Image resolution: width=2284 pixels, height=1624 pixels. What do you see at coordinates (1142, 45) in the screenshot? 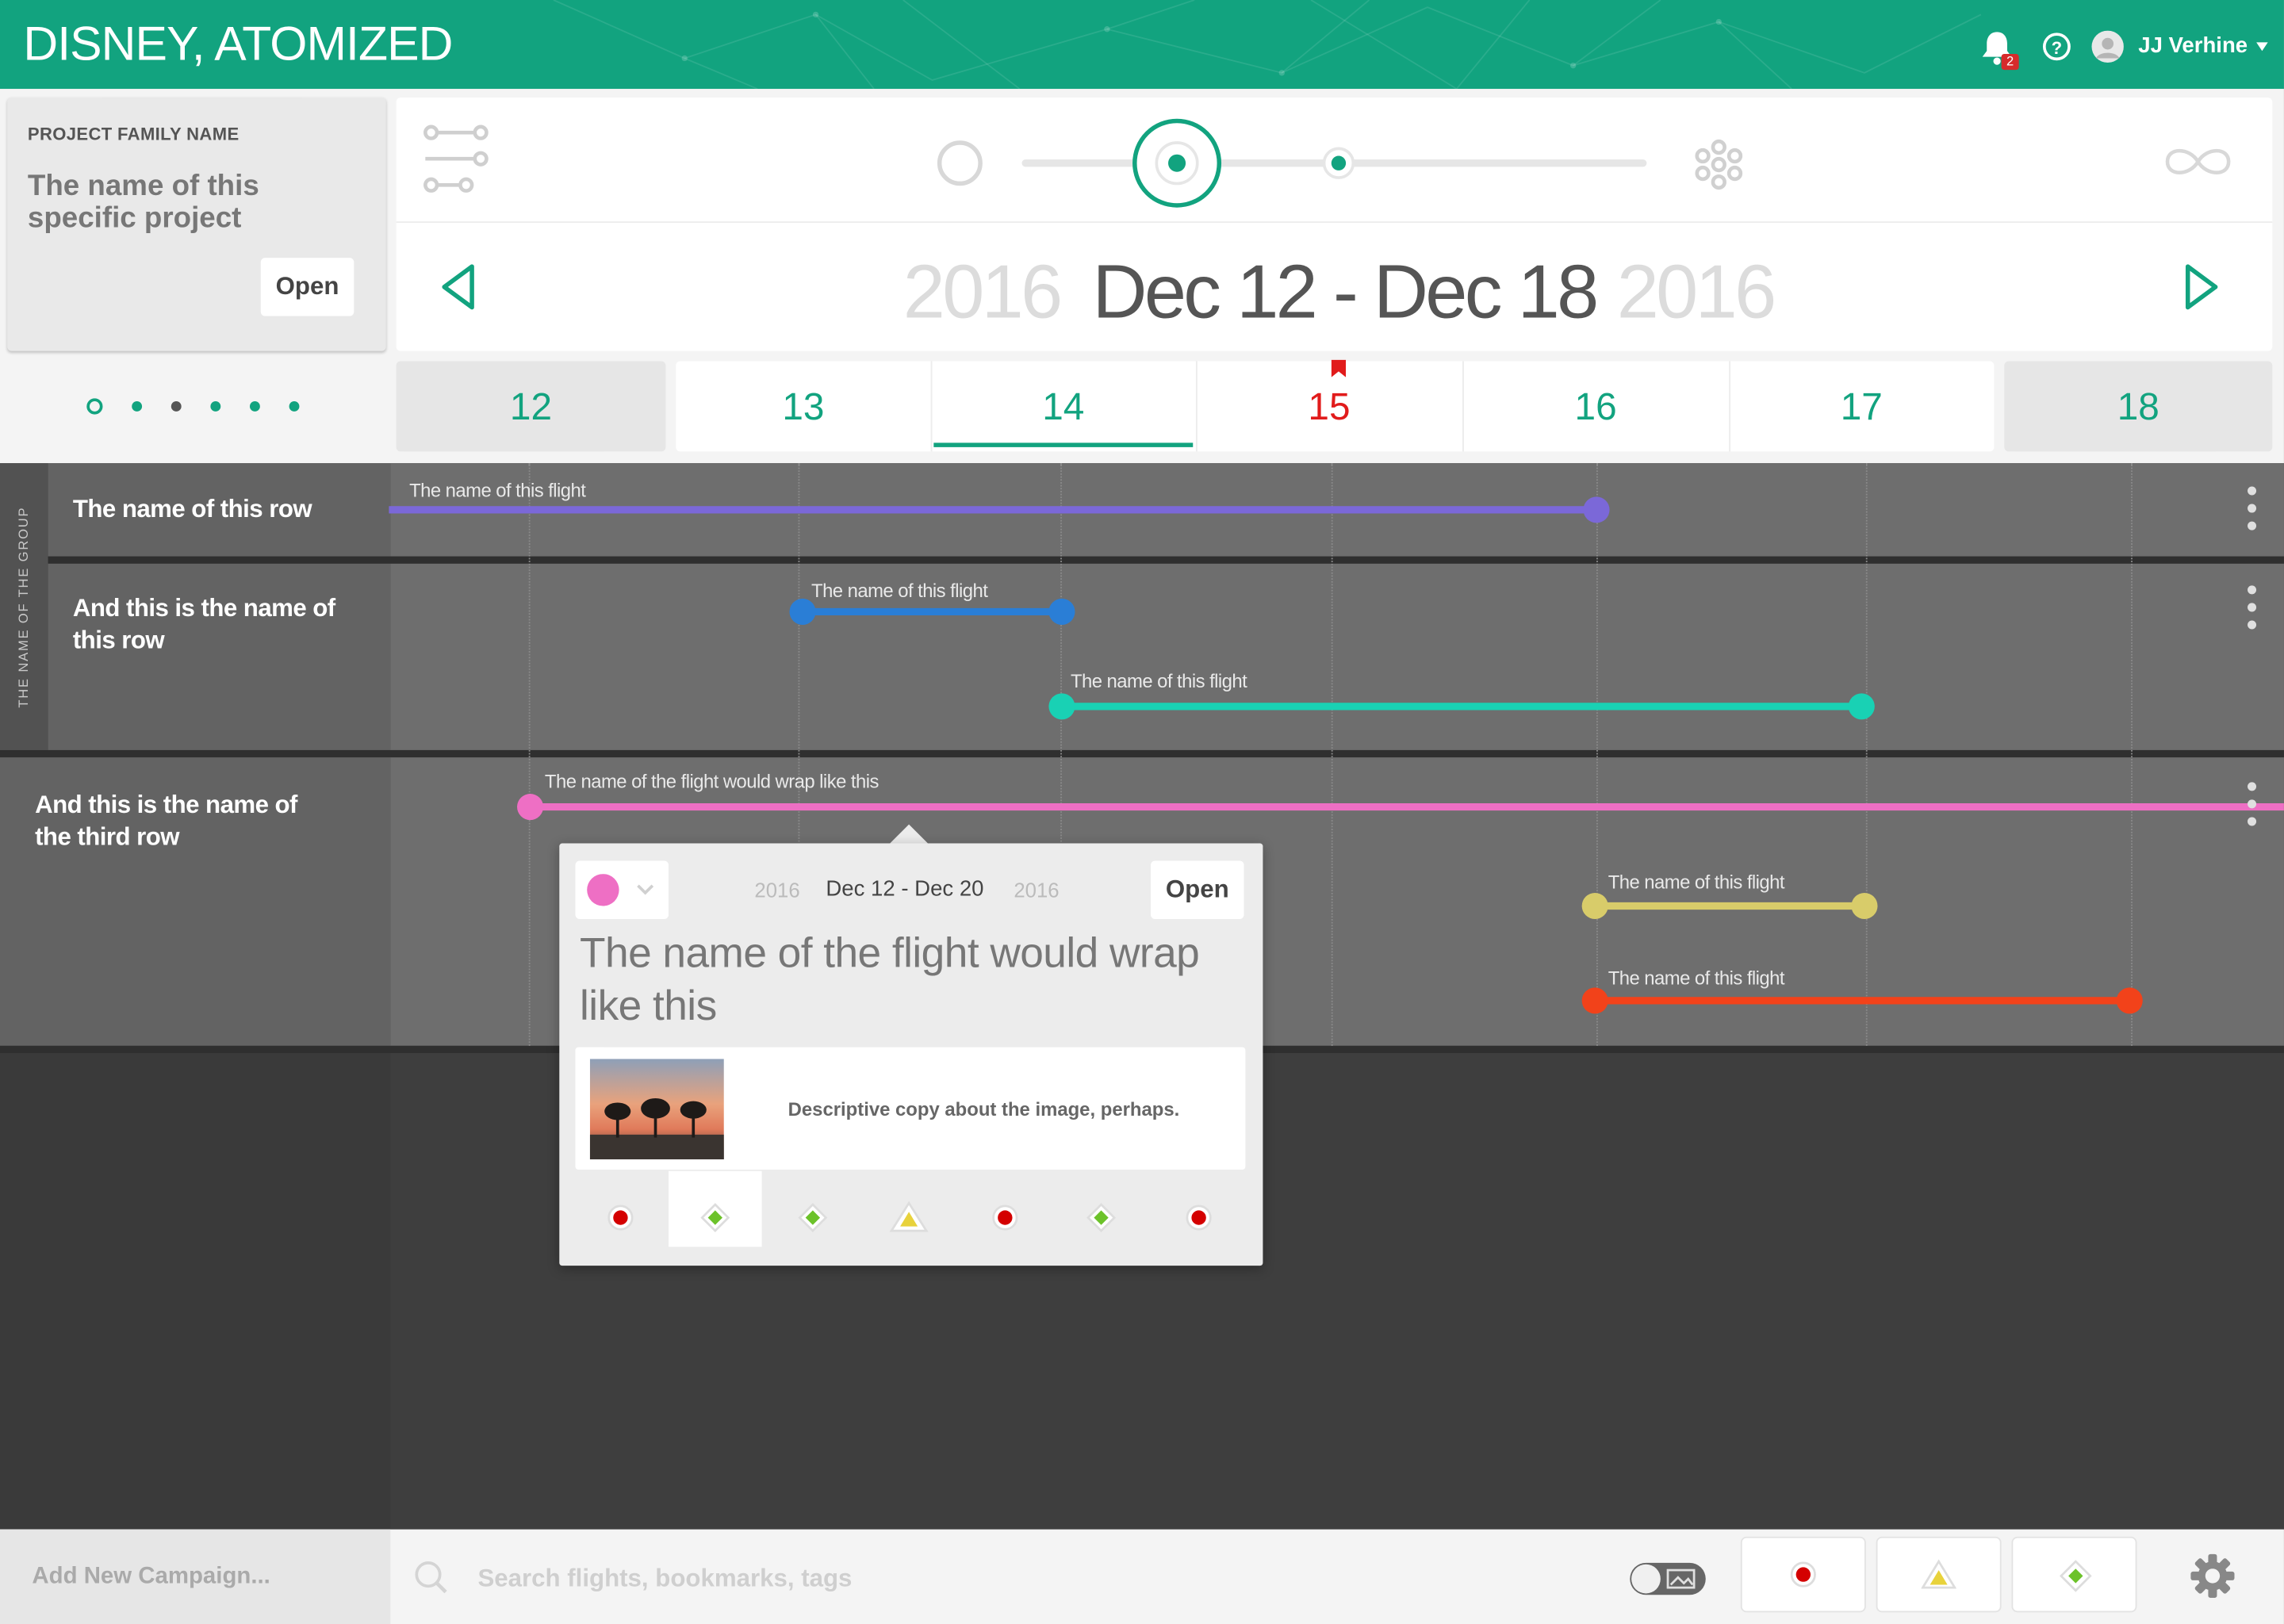
I see `top-header: DISNEY, ATOMIZED 2 ? JJ Verhine` at bounding box center [1142, 45].